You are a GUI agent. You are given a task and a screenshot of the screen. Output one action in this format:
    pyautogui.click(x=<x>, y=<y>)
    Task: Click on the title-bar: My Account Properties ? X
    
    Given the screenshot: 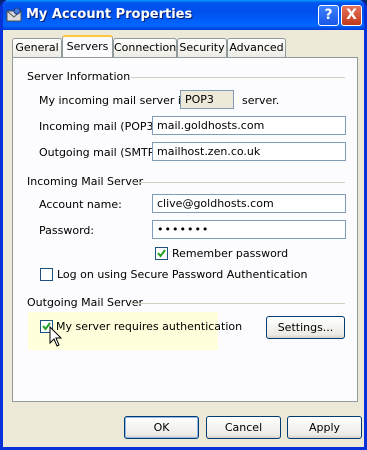 What is the action you would take?
    pyautogui.click(x=183, y=15)
    